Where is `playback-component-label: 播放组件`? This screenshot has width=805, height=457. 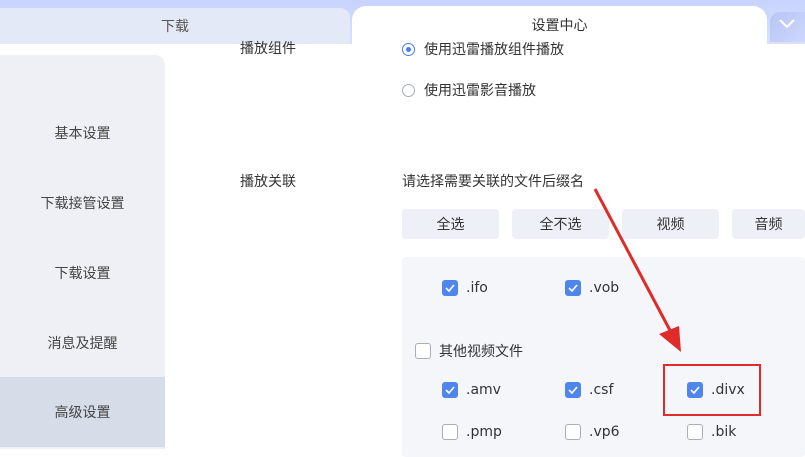
playback-component-label: 播放组件 is located at coordinates (268, 49).